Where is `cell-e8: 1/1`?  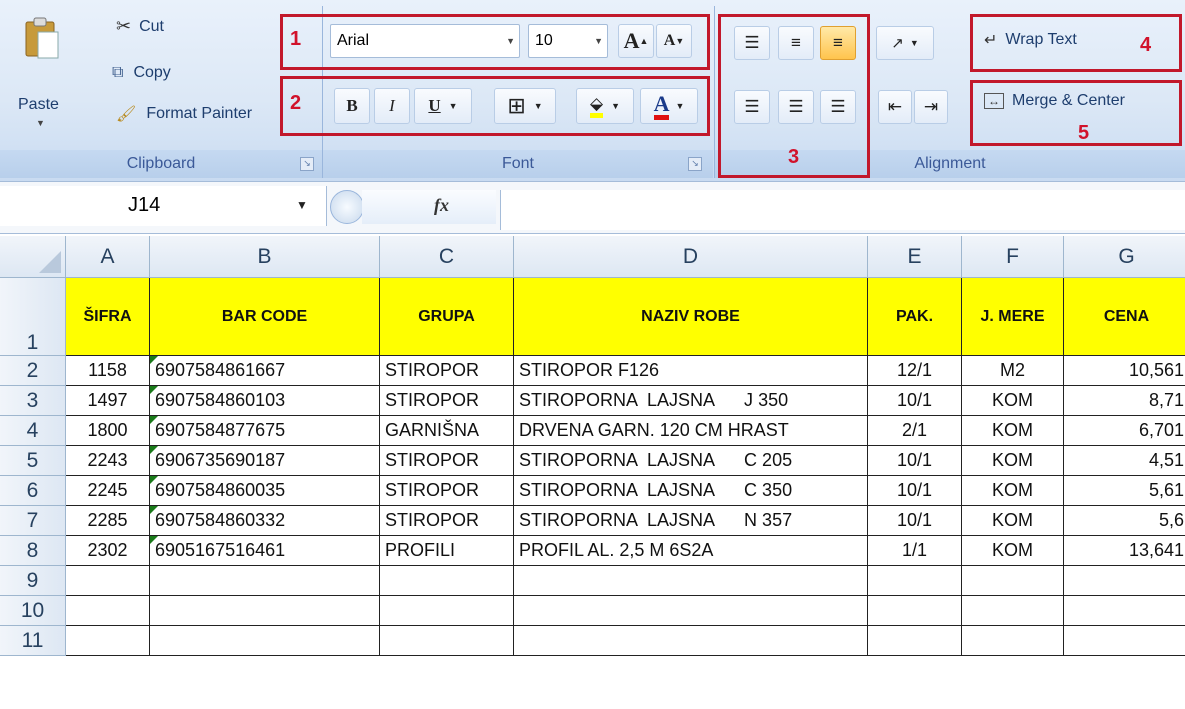
cell-e8: 1/1 is located at coordinates (915, 551).